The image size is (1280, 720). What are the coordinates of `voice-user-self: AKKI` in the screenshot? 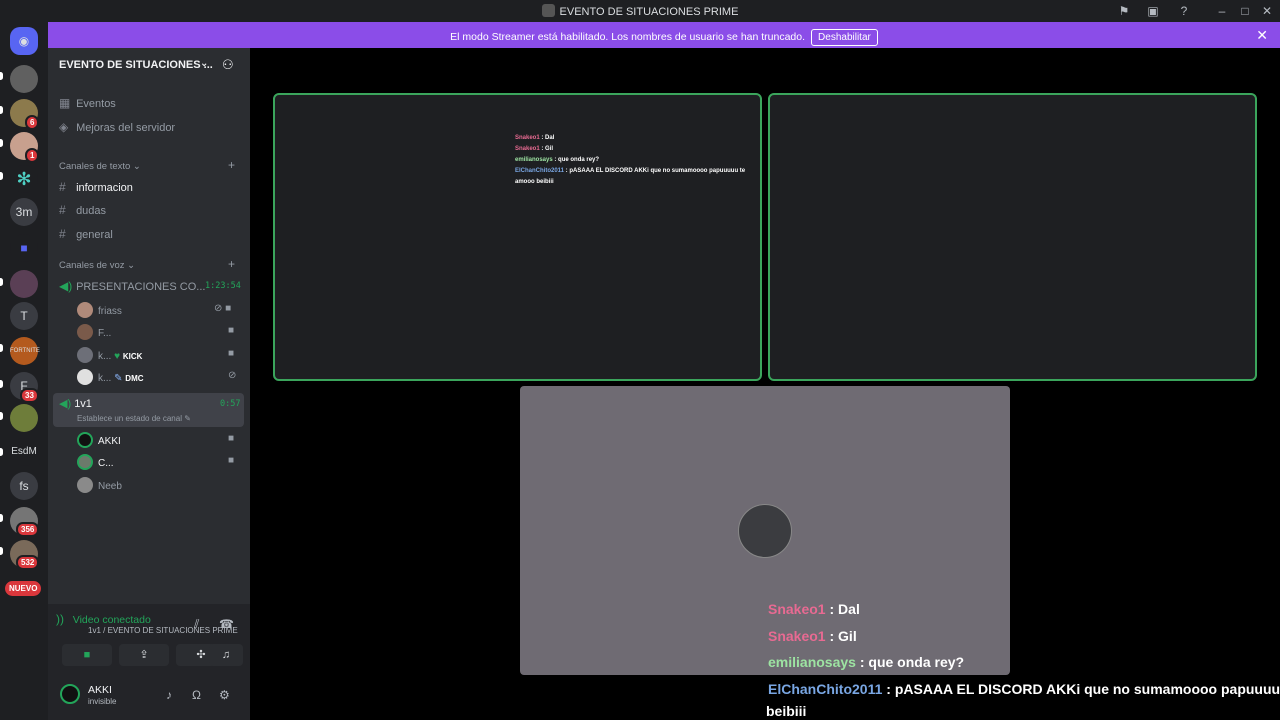 It's located at (99, 440).